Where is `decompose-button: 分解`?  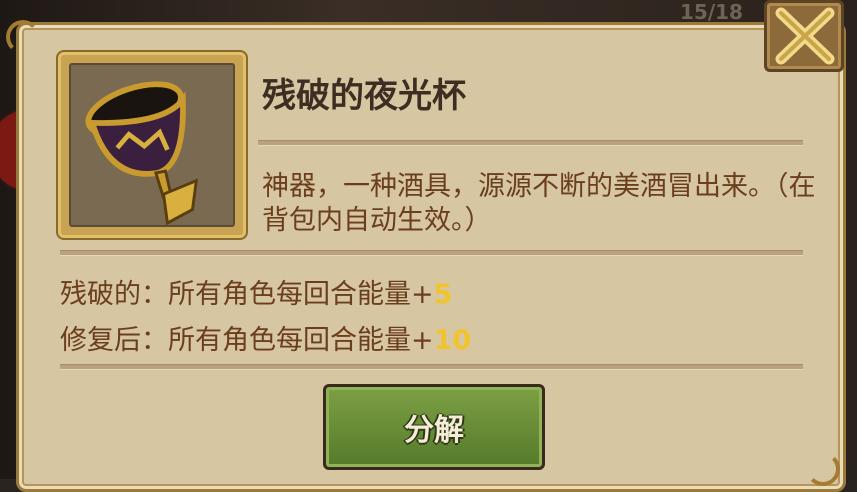
decompose-button: 分解 is located at coordinates (434, 427).